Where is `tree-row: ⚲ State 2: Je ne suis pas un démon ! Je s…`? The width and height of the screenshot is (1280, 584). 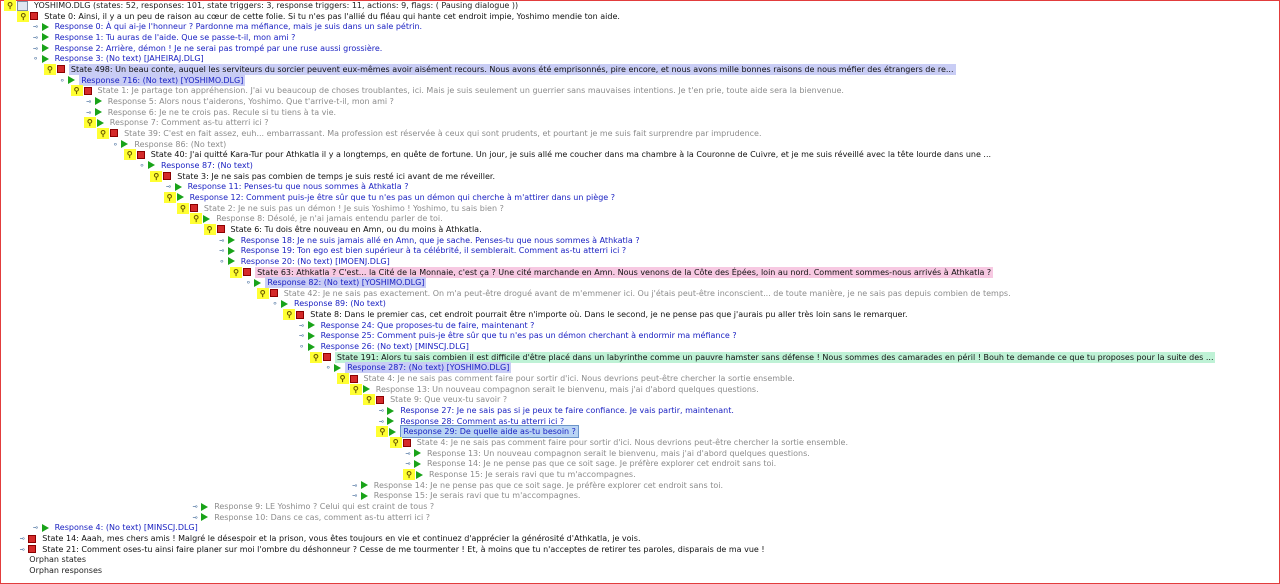 tree-row: ⚲ State 2: Je ne suis pas un démon ! Je s… is located at coordinates (341, 208).